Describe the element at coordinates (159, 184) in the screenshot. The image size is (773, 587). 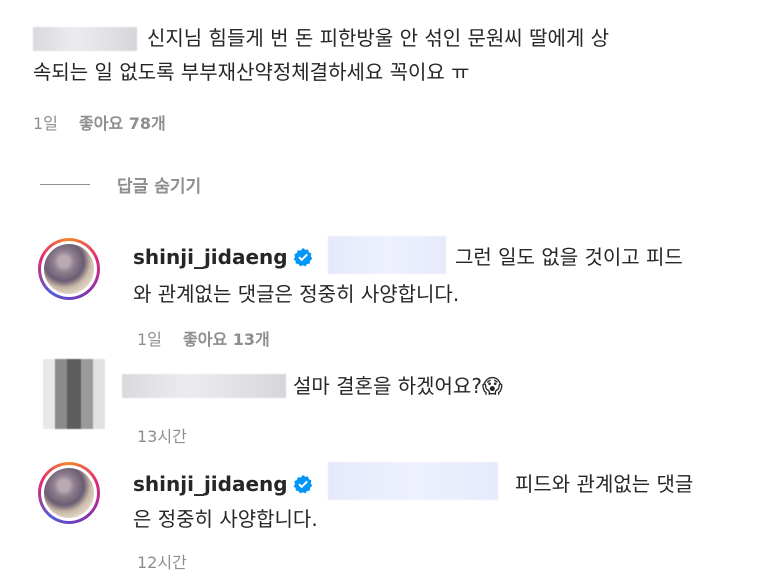
I see `hide-replies-button: 답글 숨기기` at that location.